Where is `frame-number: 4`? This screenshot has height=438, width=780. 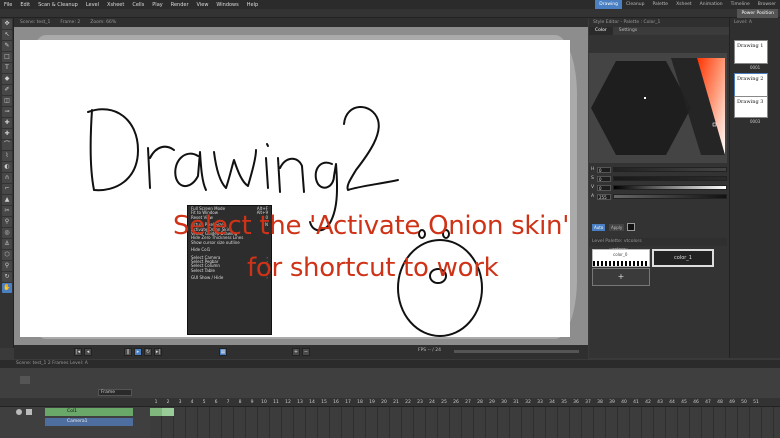
frame-number: 4 is located at coordinates (192, 402).